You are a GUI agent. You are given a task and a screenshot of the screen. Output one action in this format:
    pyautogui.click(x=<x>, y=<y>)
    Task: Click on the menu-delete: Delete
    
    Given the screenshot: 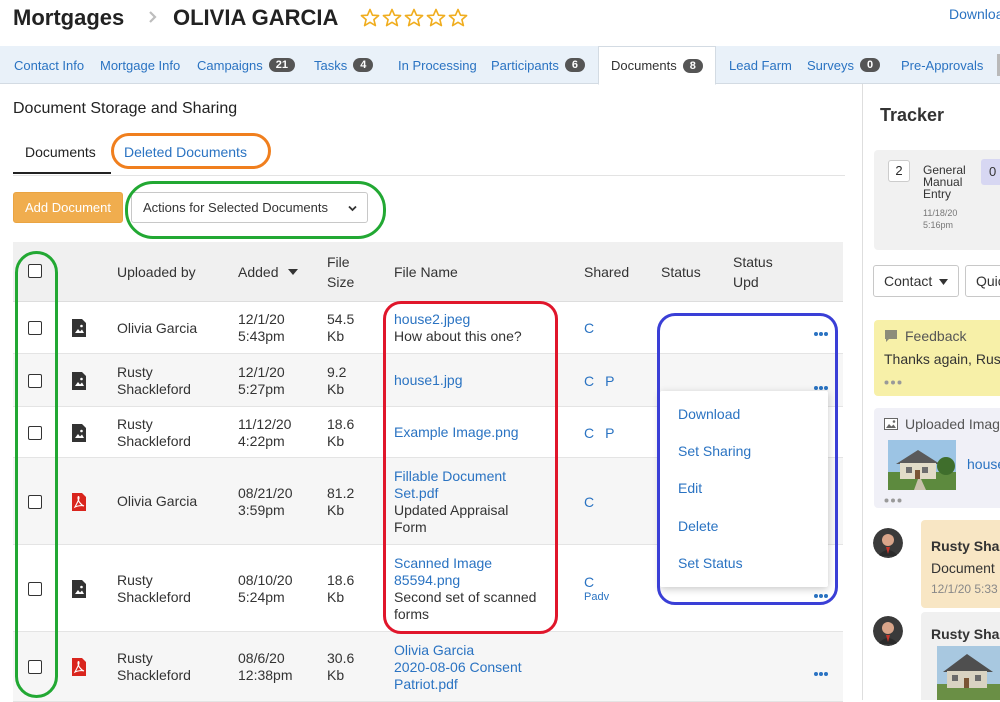 What is the action you would take?
    pyautogui.click(x=698, y=526)
    